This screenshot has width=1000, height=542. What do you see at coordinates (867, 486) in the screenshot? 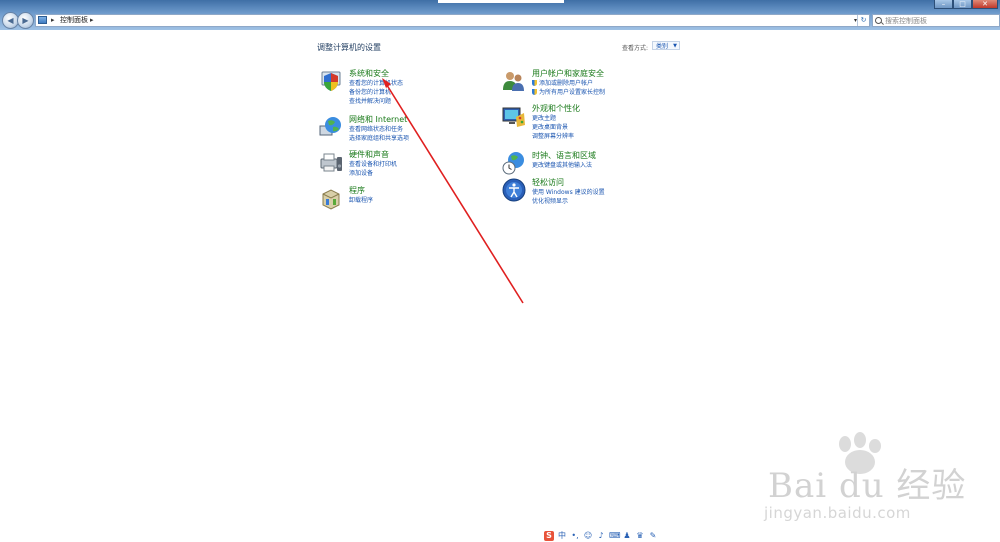
I see `watermark-brand: Bai du 经验` at bounding box center [867, 486].